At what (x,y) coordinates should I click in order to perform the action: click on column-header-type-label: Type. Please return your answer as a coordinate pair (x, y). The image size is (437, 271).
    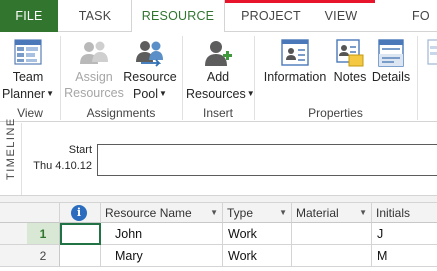
    Looking at the image, I should click on (240, 213).